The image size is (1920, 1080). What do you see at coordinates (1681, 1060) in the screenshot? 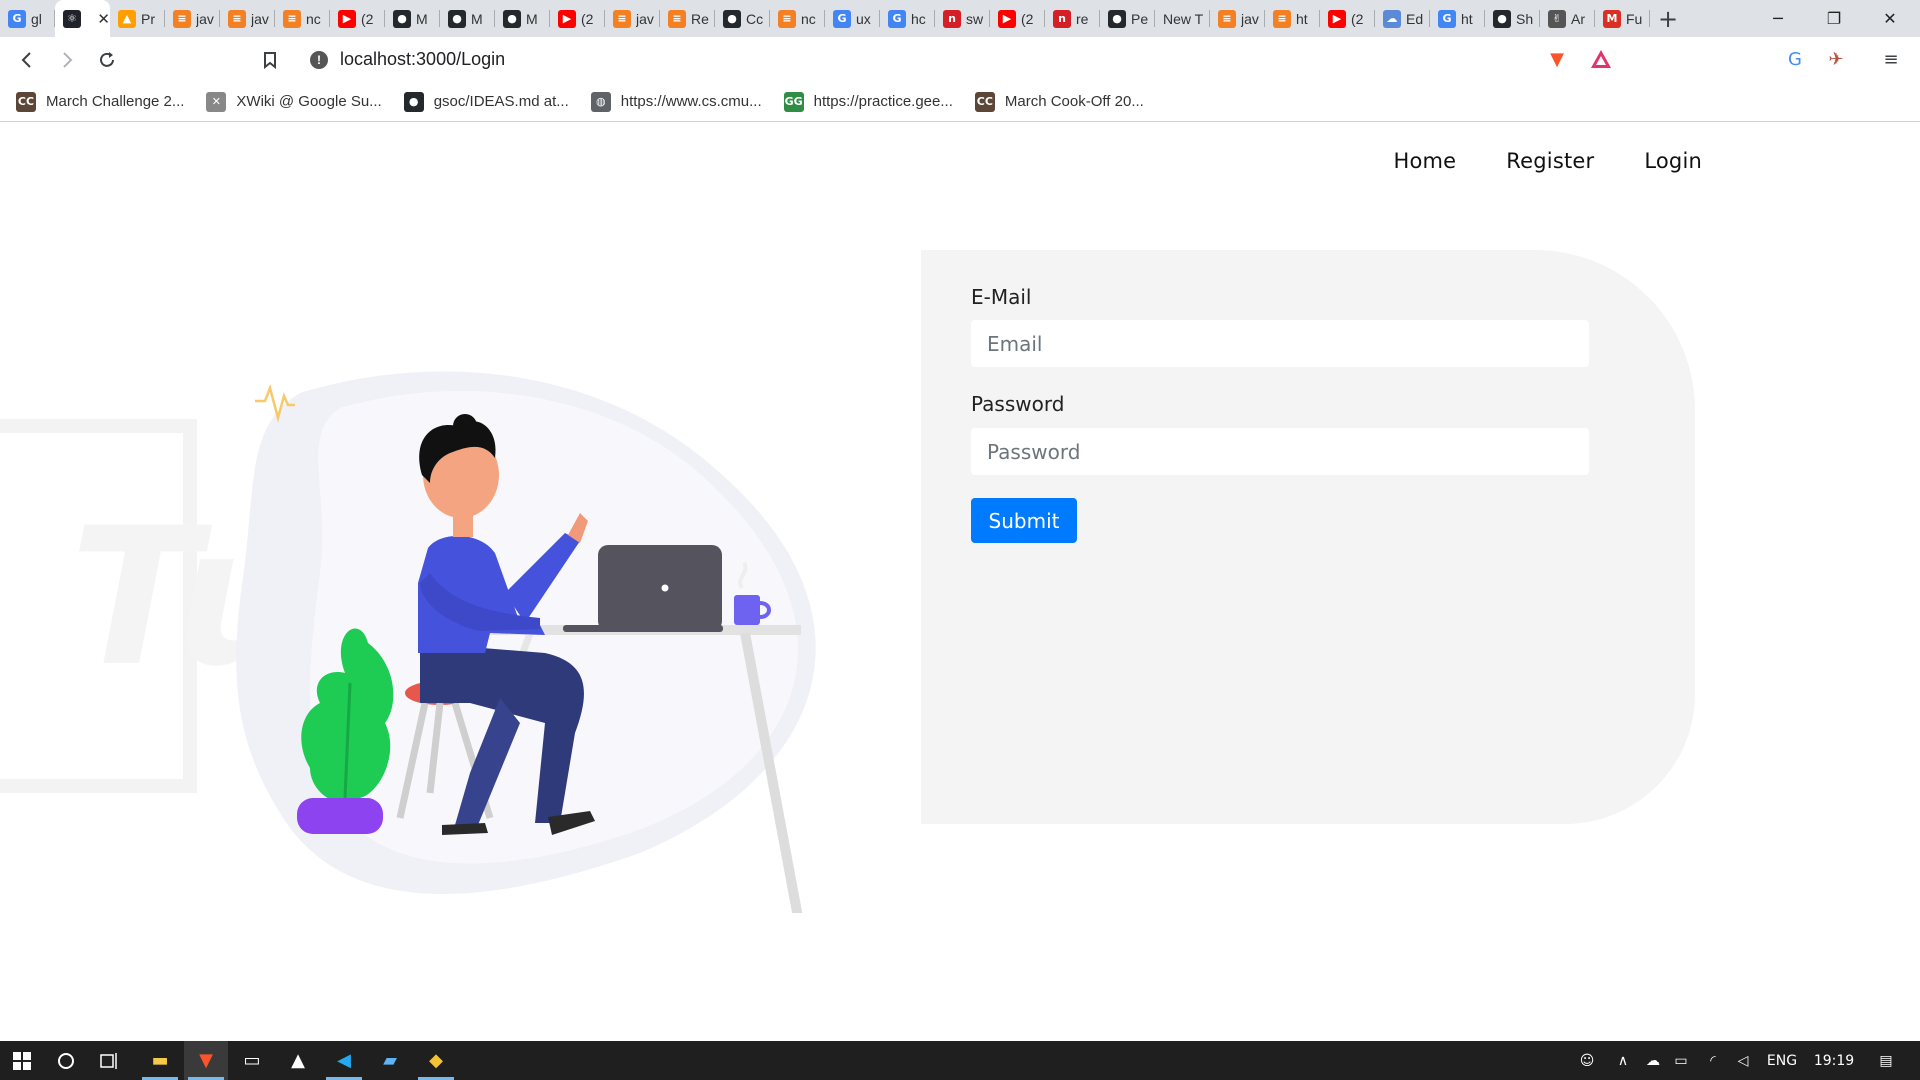
I see `battery-icon: ▭` at bounding box center [1681, 1060].